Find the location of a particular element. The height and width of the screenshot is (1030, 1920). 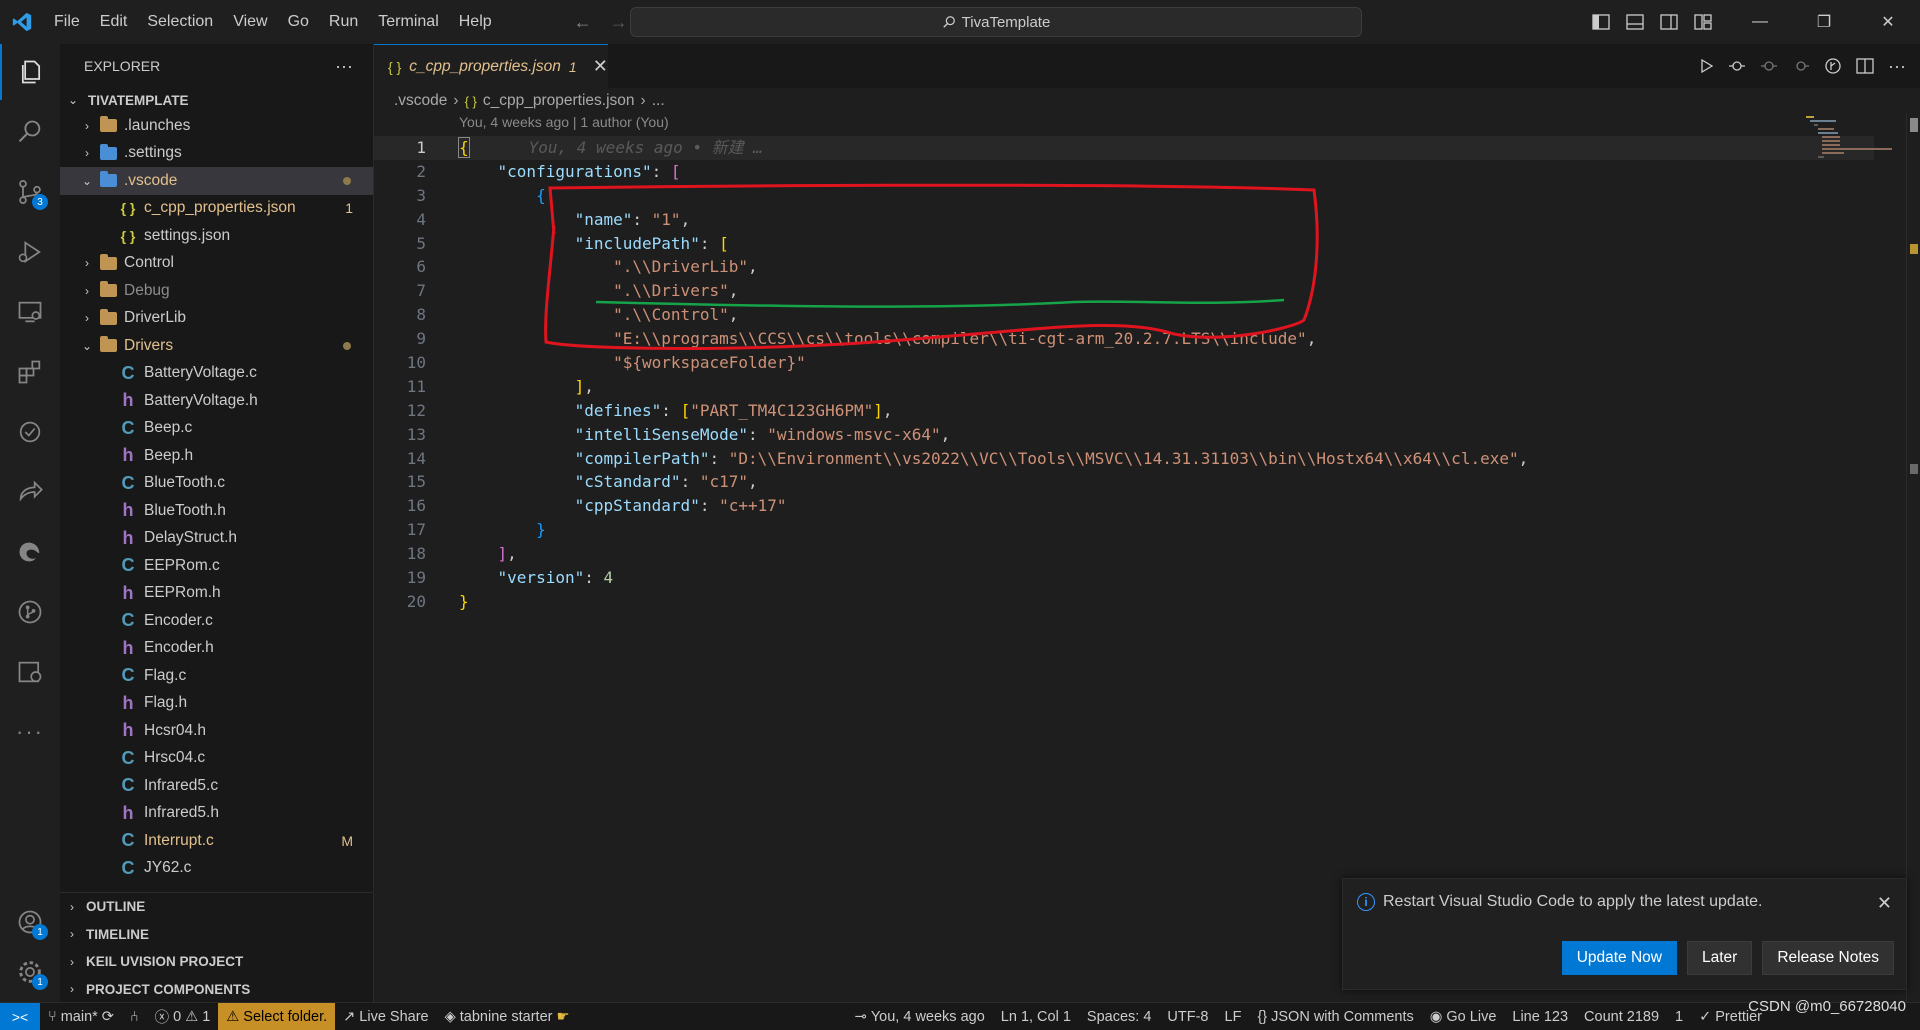

release-notes-button: Release Notes is located at coordinates (1828, 958).